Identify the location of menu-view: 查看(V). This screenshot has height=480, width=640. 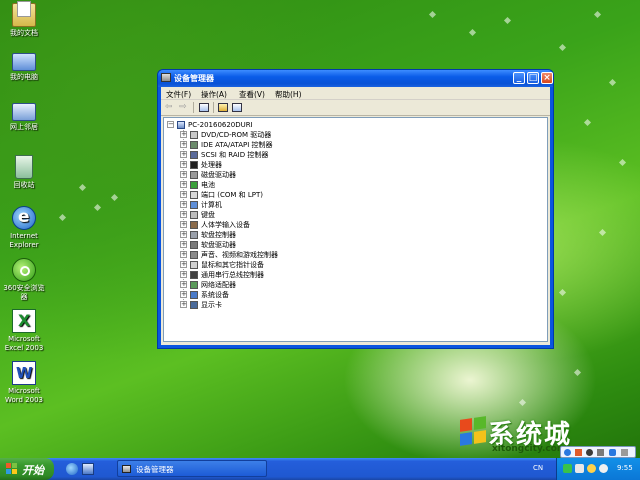
(252, 94).